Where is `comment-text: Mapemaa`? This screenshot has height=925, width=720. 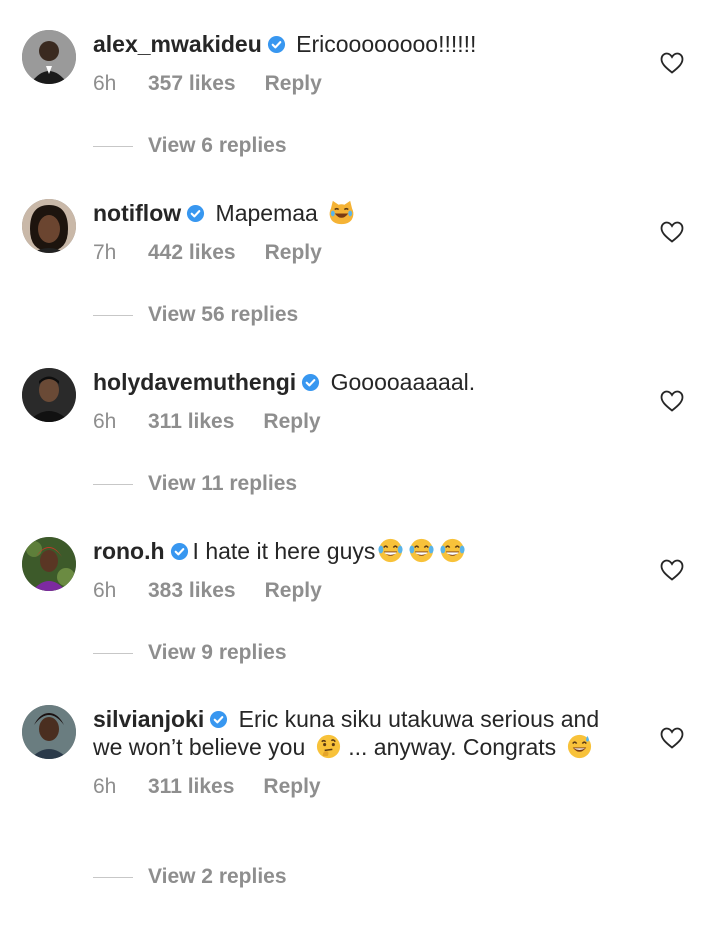 comment-text: Mapemaa is located at coordinates (266, 213).